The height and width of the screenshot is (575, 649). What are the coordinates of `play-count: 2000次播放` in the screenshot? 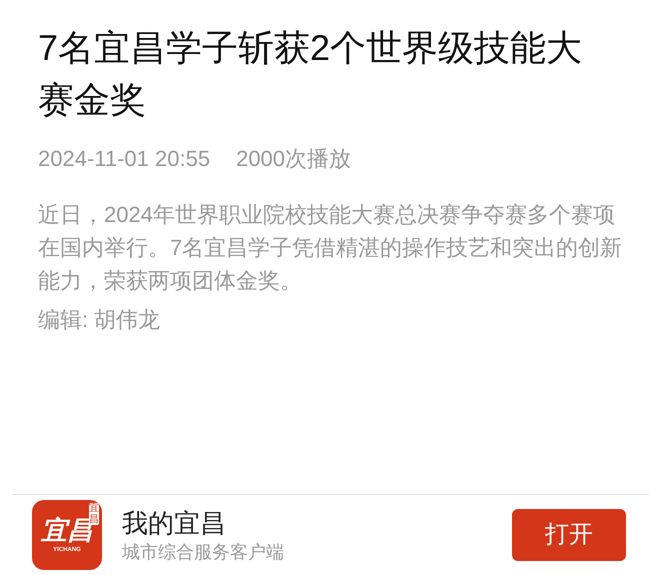 It's located at (294, 159).